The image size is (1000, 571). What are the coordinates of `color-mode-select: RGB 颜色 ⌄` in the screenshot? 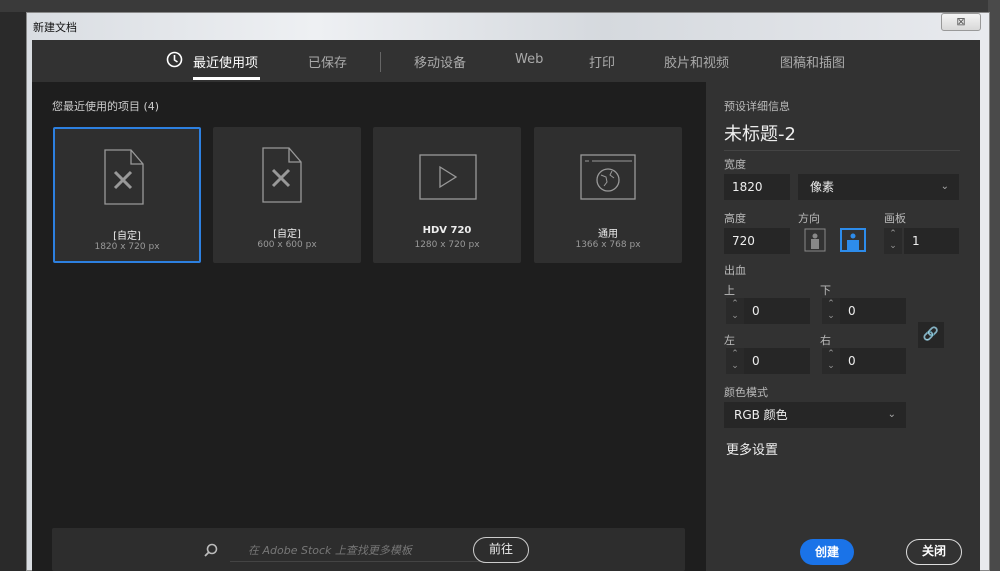 It's located at (815, 415).